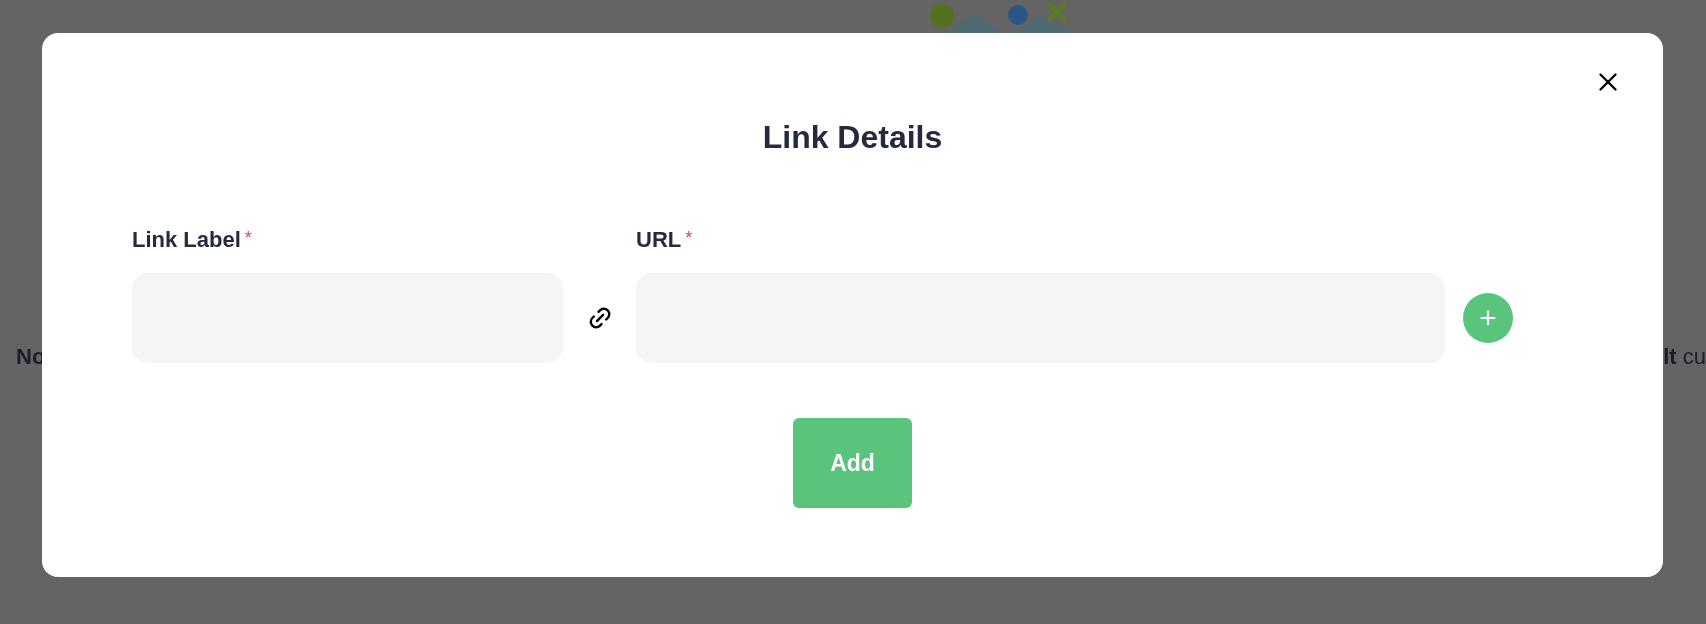 Image resolution: width=1706 pixels, height=624 pixels. I want to click on add-row-button: +, so click(1488, 318).